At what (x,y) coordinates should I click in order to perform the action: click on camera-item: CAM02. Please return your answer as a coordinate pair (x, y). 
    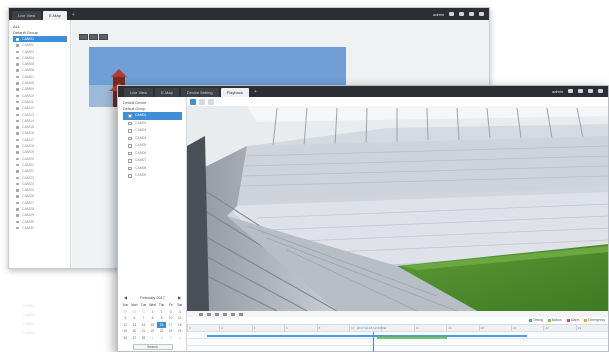
    Looking at the image, I should click on (152, 124).